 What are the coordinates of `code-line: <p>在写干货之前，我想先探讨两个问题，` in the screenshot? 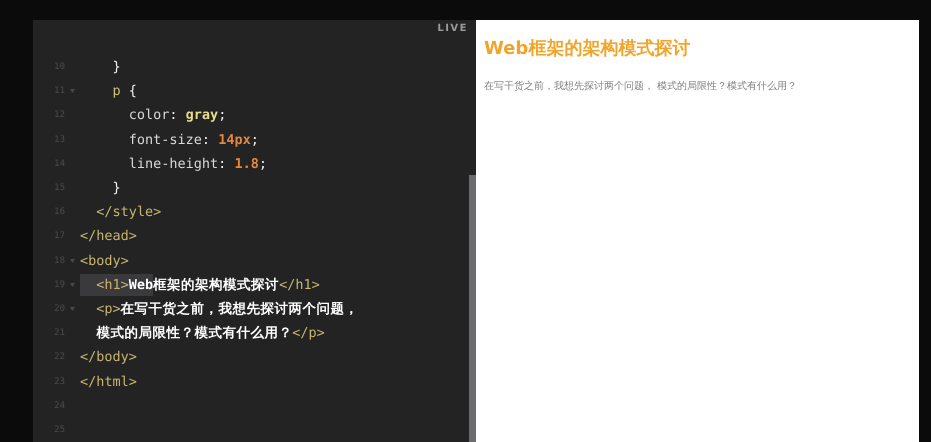 It's located at (227, 309).